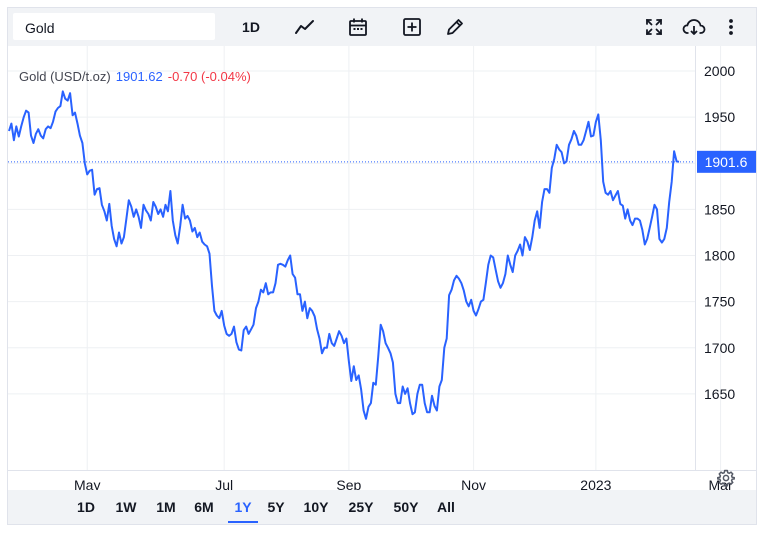 Image resolution: width=776 pixels, height=539 pixels. I want to click on fullscreen-icon, so click(654, 27).